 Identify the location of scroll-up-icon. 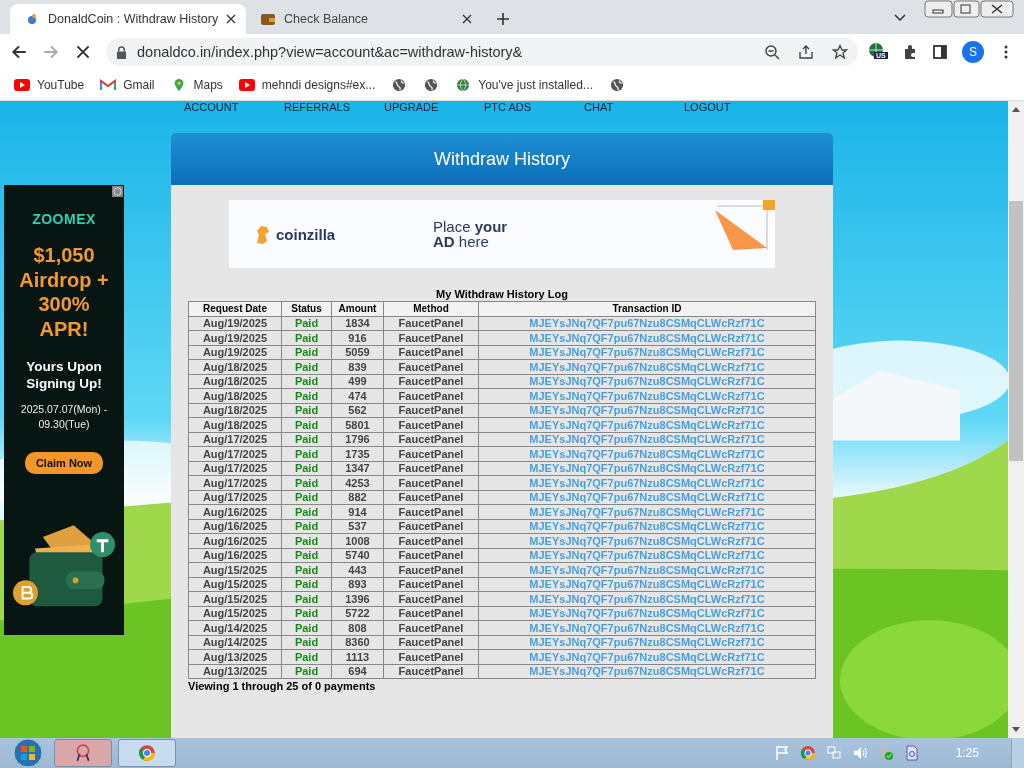
(1016, 109).